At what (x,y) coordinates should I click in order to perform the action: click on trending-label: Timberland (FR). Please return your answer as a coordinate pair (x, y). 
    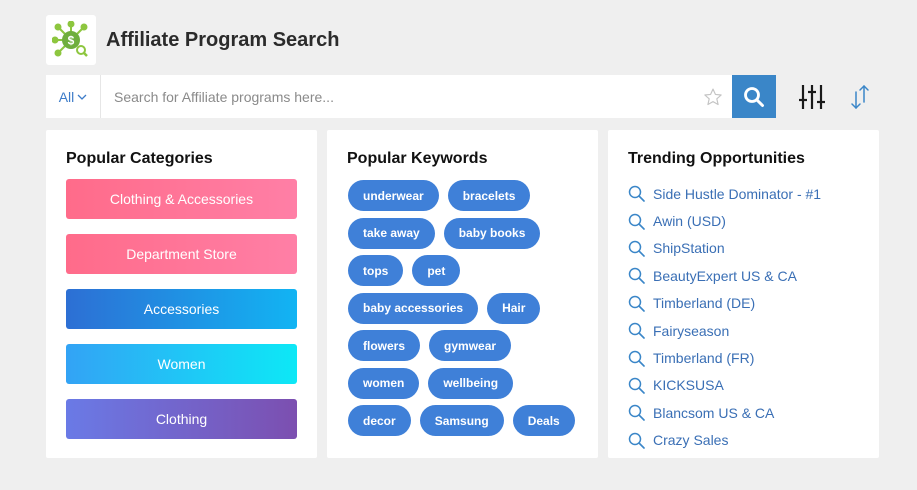
    Looking at the image, I should click on (704, 358).